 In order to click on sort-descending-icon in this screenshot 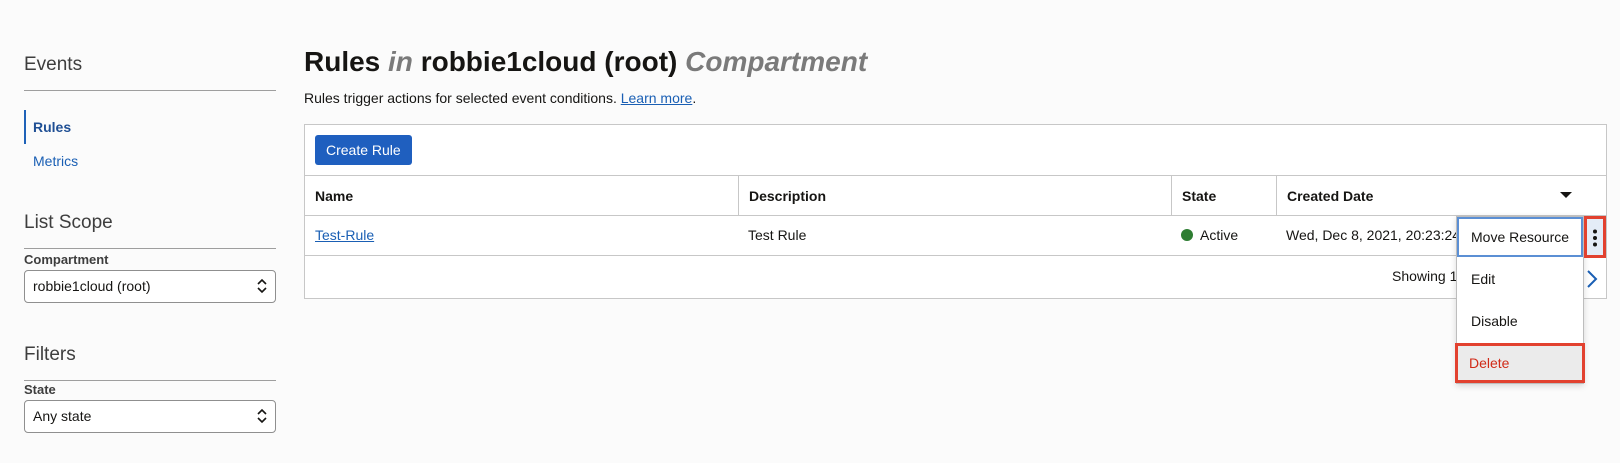, I will do `click(1566, 195)`.